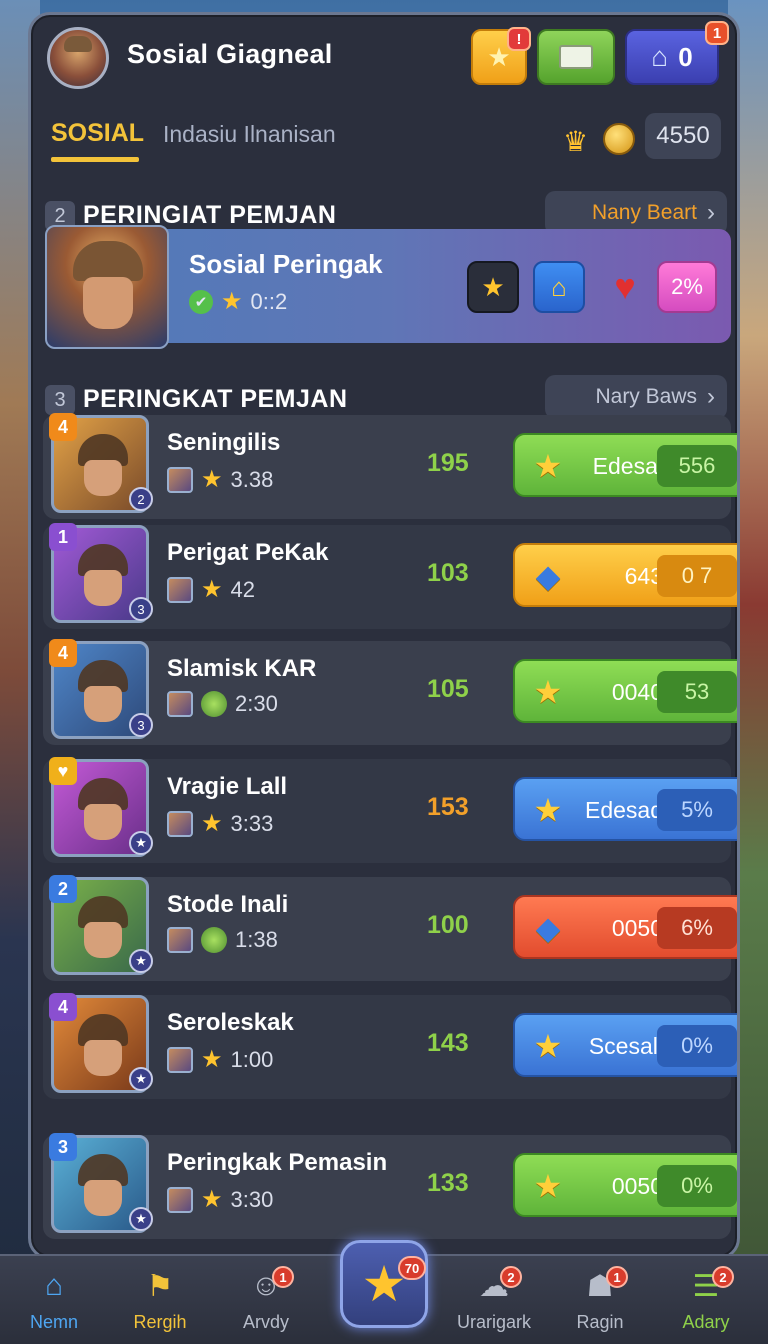  I want to click on home-button: ⌂, so click(559, 287).